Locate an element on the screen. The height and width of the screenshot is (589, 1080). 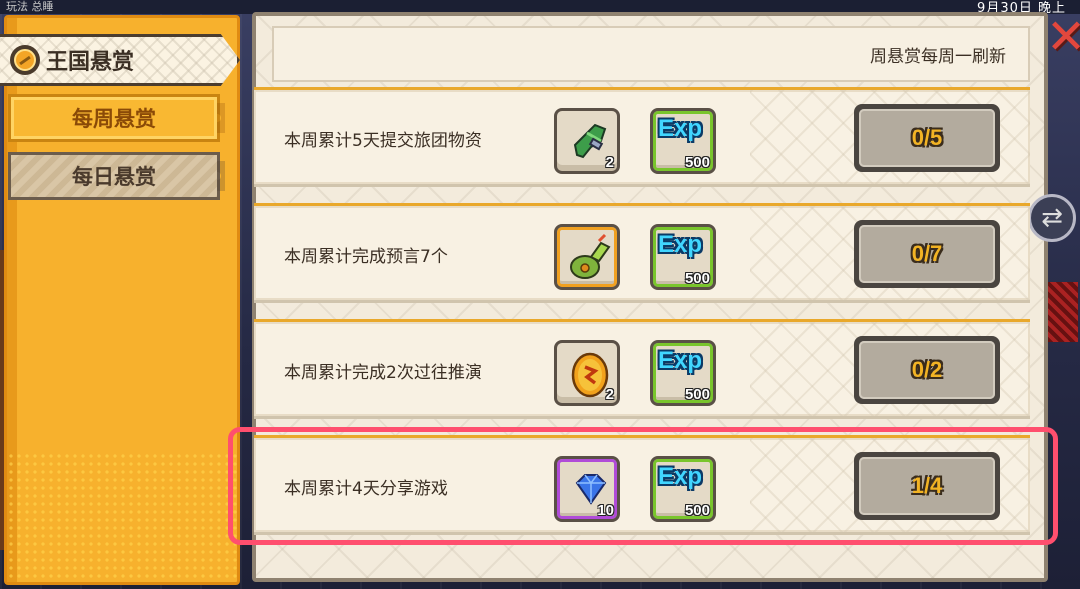
progress-indicator: 0/5 is located at coordinates (927, 138).